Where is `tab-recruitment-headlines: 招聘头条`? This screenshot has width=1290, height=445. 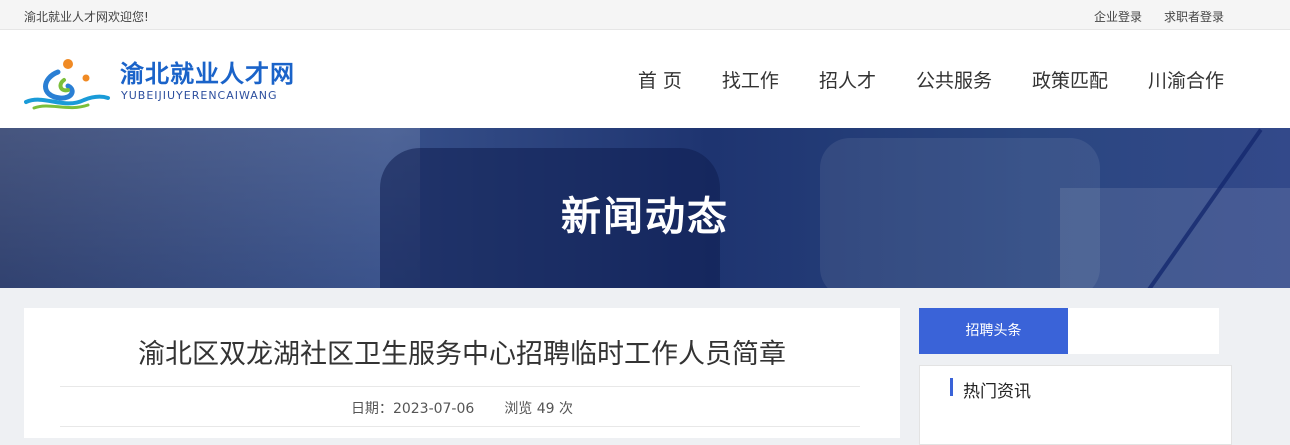 tab-recruitment-headlines: 招聘头条 is located at coordinates (993, 331).